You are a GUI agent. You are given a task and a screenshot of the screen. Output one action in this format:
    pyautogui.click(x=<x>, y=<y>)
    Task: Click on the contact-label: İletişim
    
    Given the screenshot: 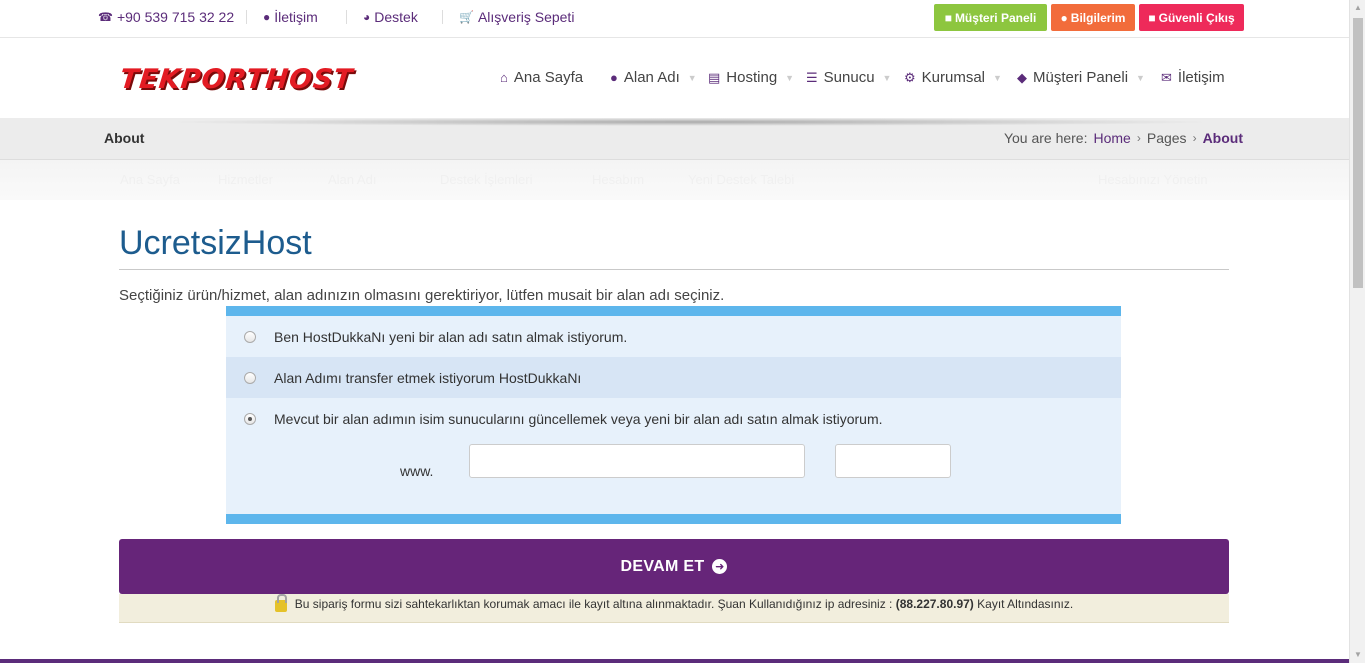 What is the action you would take?
    pyautogui.click(x=296, y=17)
    